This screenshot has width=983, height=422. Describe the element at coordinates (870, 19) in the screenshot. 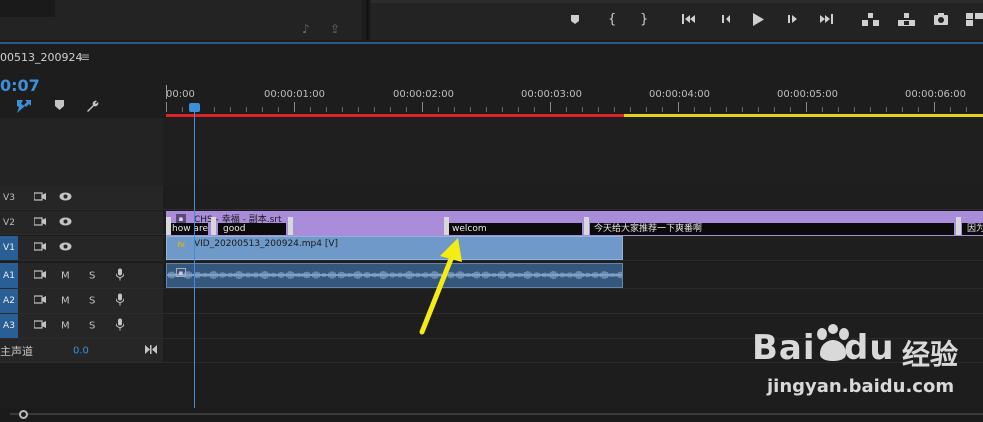

I see `insert-icon` at that location.